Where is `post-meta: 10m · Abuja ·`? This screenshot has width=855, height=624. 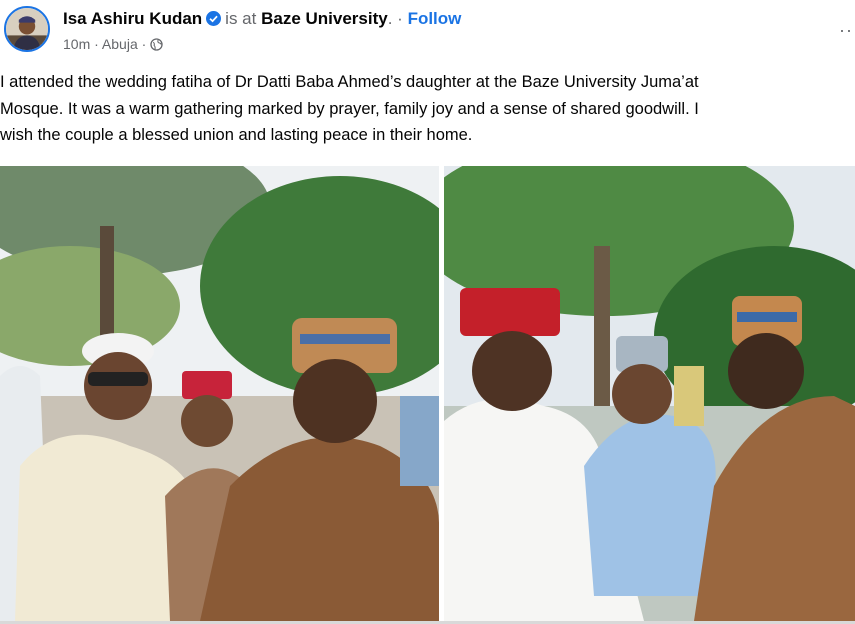 post-meta: 10m · Abuja · is located at coordinates (113, 44).